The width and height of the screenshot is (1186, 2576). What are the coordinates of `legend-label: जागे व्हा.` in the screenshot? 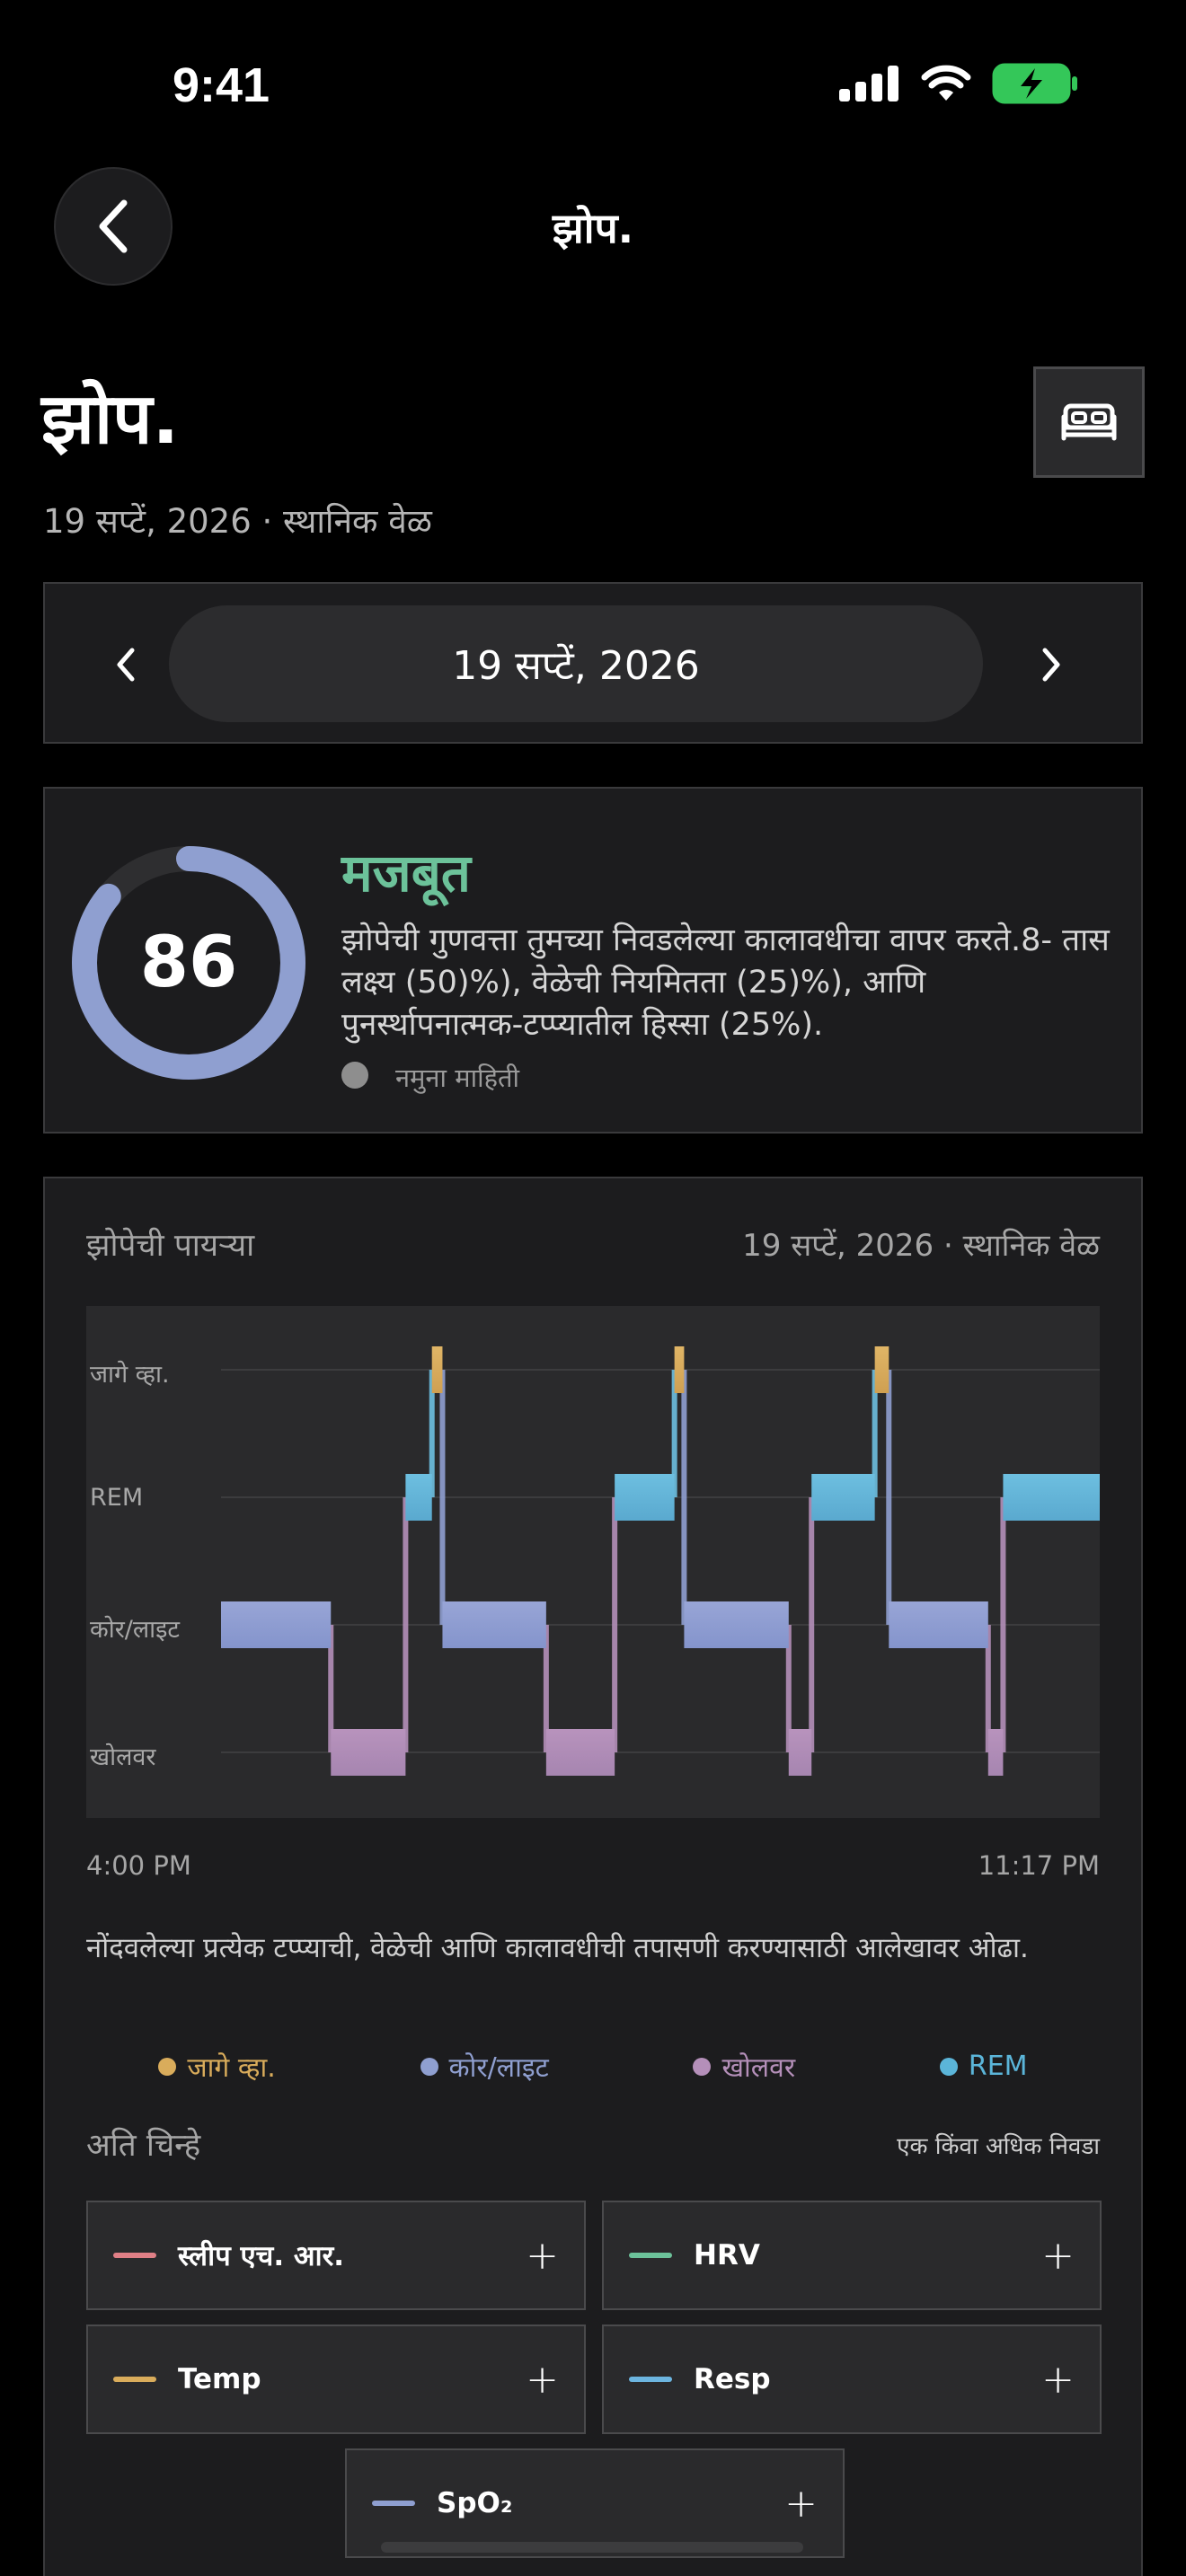 It's located at (231, 2068).